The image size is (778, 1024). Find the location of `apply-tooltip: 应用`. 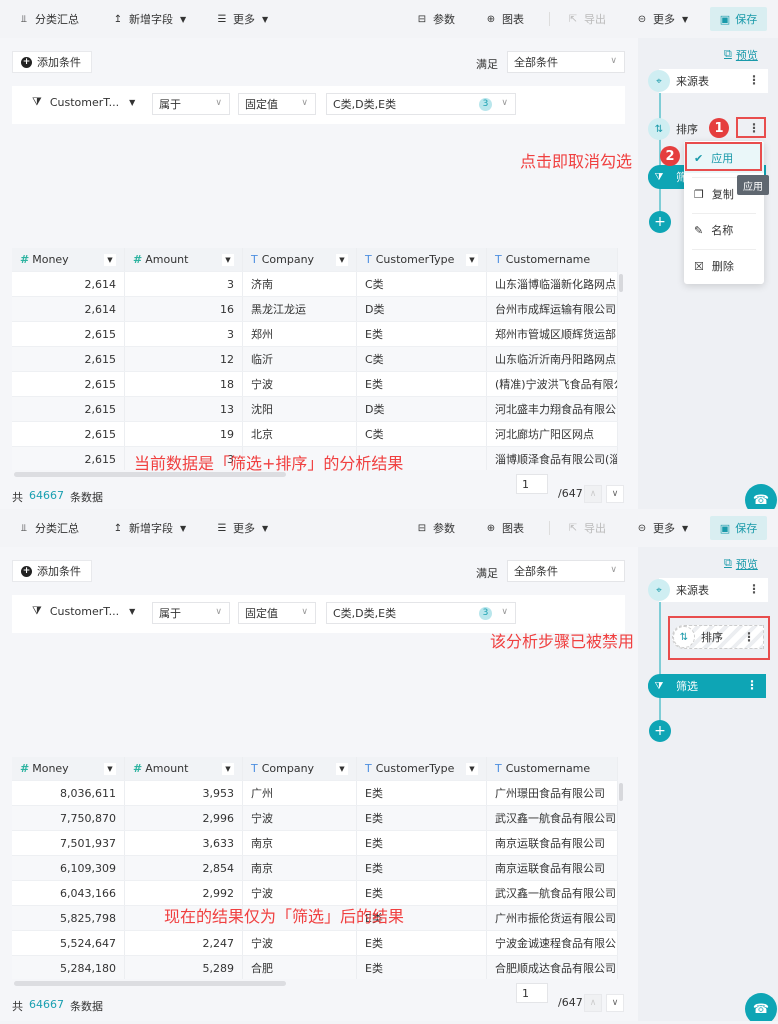

apply-tooltip: 应用 is located at coordinates (753, 185).